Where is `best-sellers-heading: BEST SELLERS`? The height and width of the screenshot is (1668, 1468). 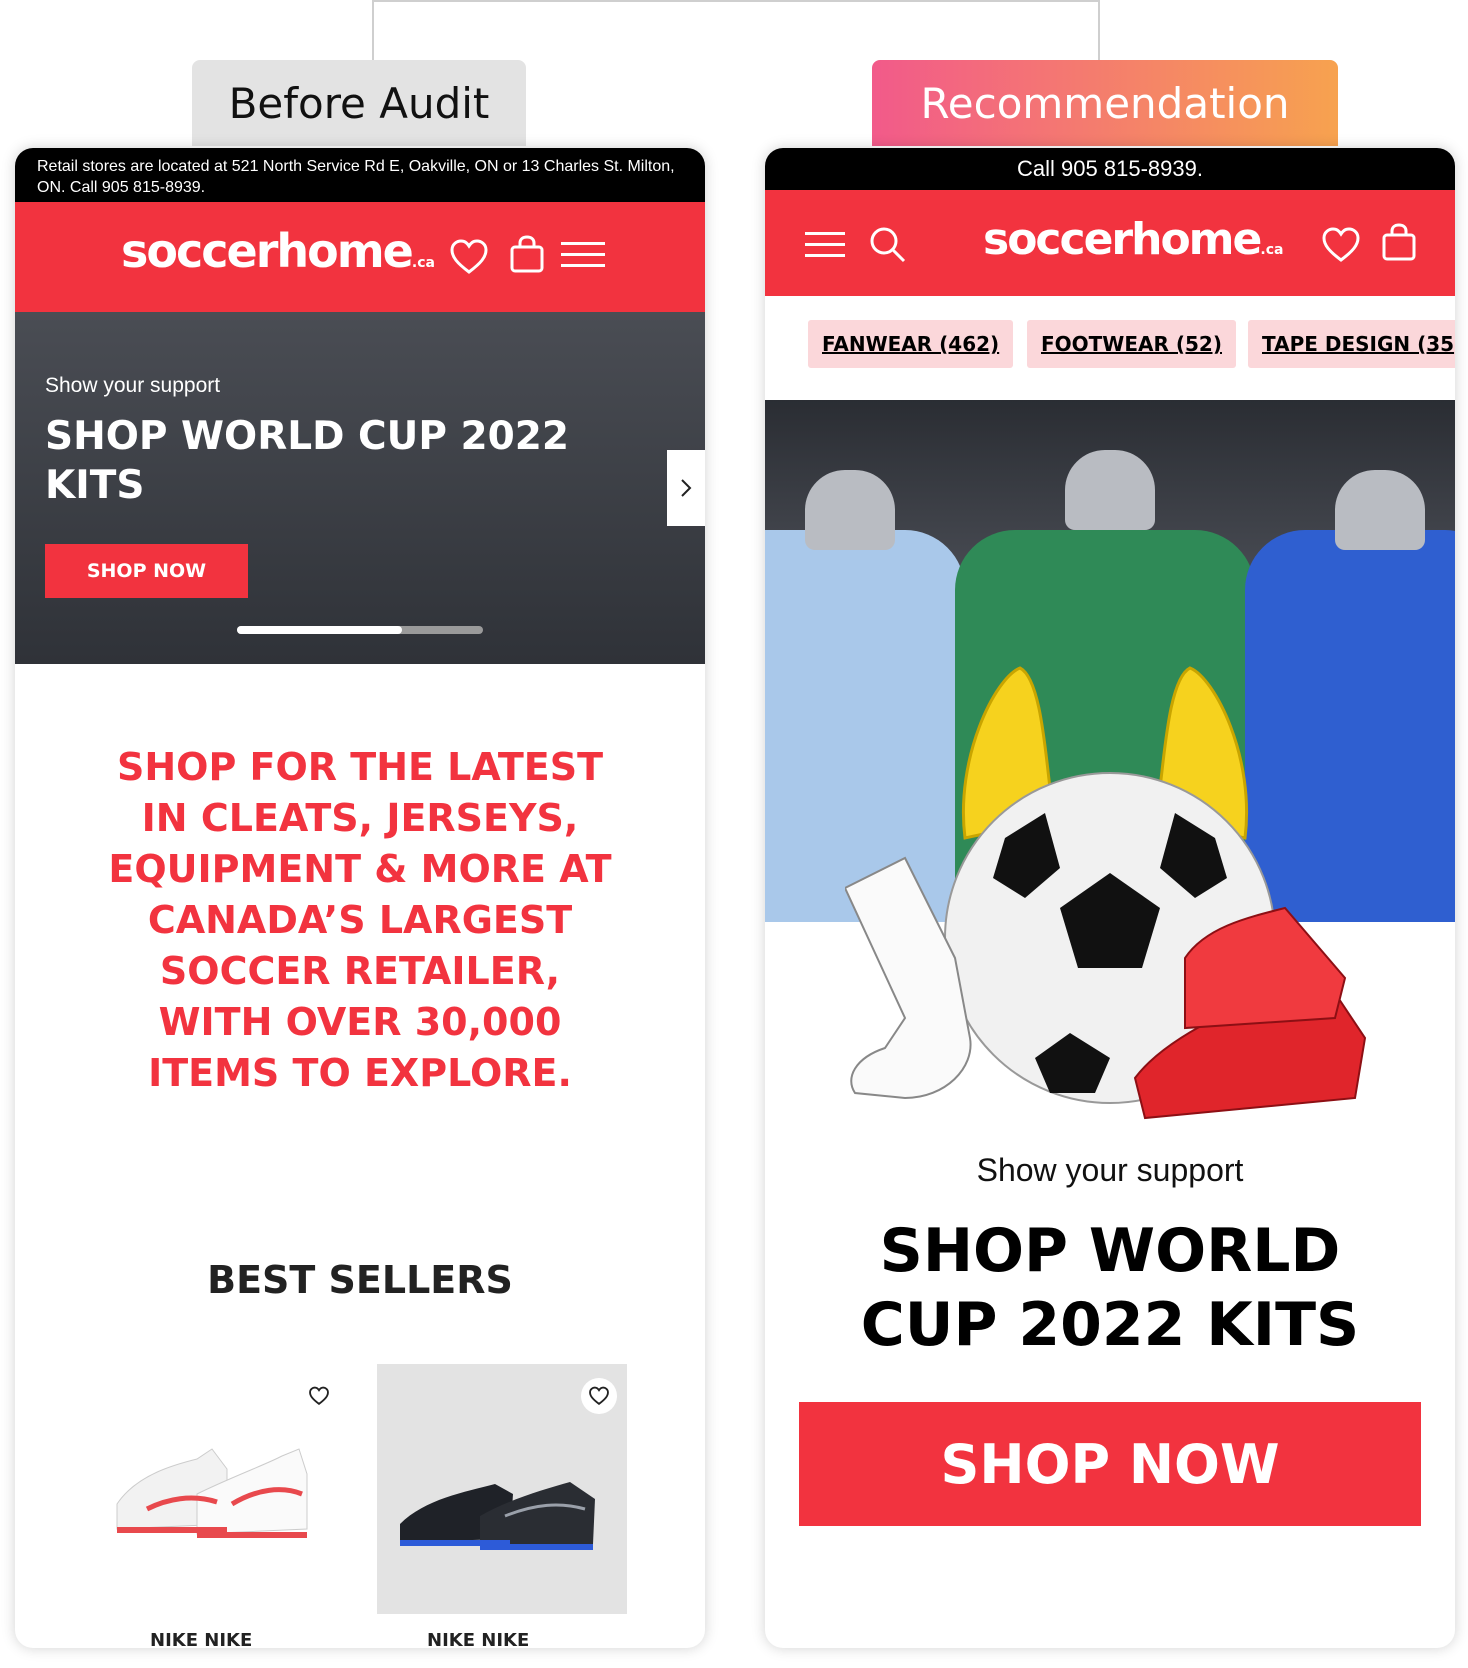 best-sellers-heading: BEST SELLERS is located at coordinates (360, 1280).